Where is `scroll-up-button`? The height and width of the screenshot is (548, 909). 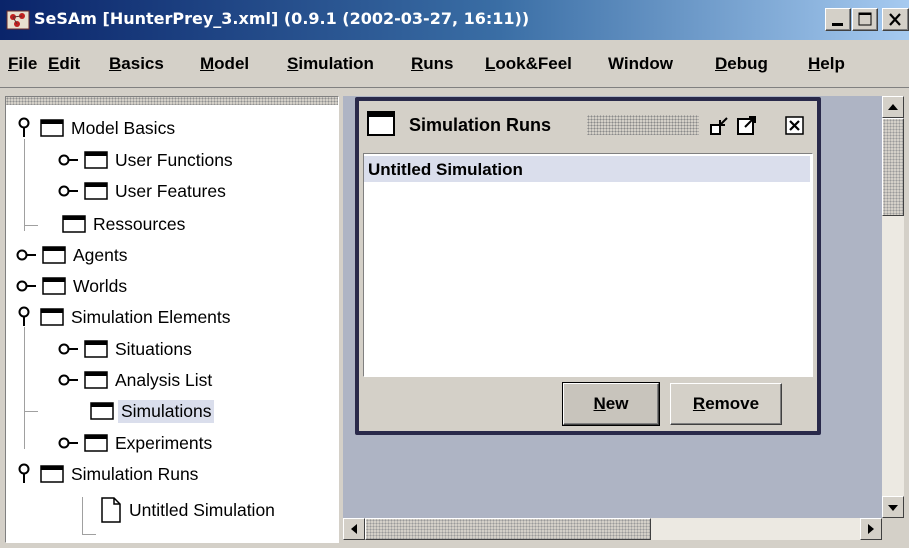
scroll-up-button is located at coordinates (893, 107).